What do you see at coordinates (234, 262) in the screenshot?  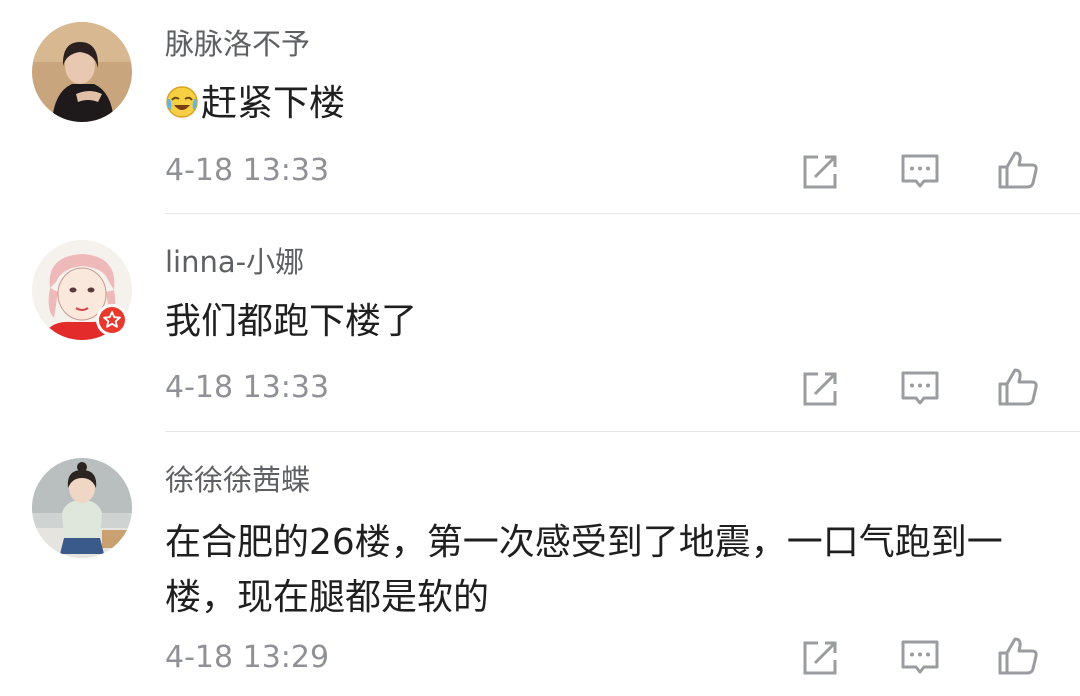 I see `username: linna-小娜` at bounding box center [234, 262].